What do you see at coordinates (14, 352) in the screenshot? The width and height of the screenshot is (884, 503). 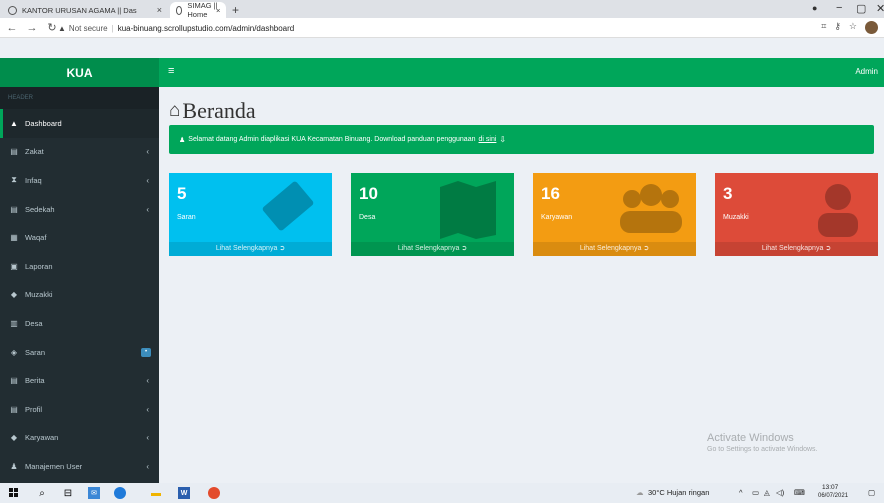 I see `ticket-icon: ◈` at bounding box center [14, 352].